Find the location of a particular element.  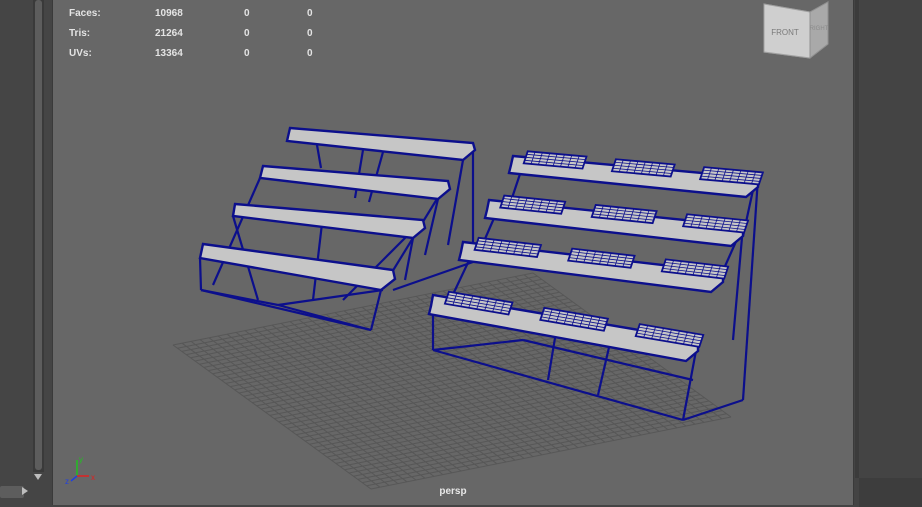

hud-value: 10968 is located at coordinates (169, 13).